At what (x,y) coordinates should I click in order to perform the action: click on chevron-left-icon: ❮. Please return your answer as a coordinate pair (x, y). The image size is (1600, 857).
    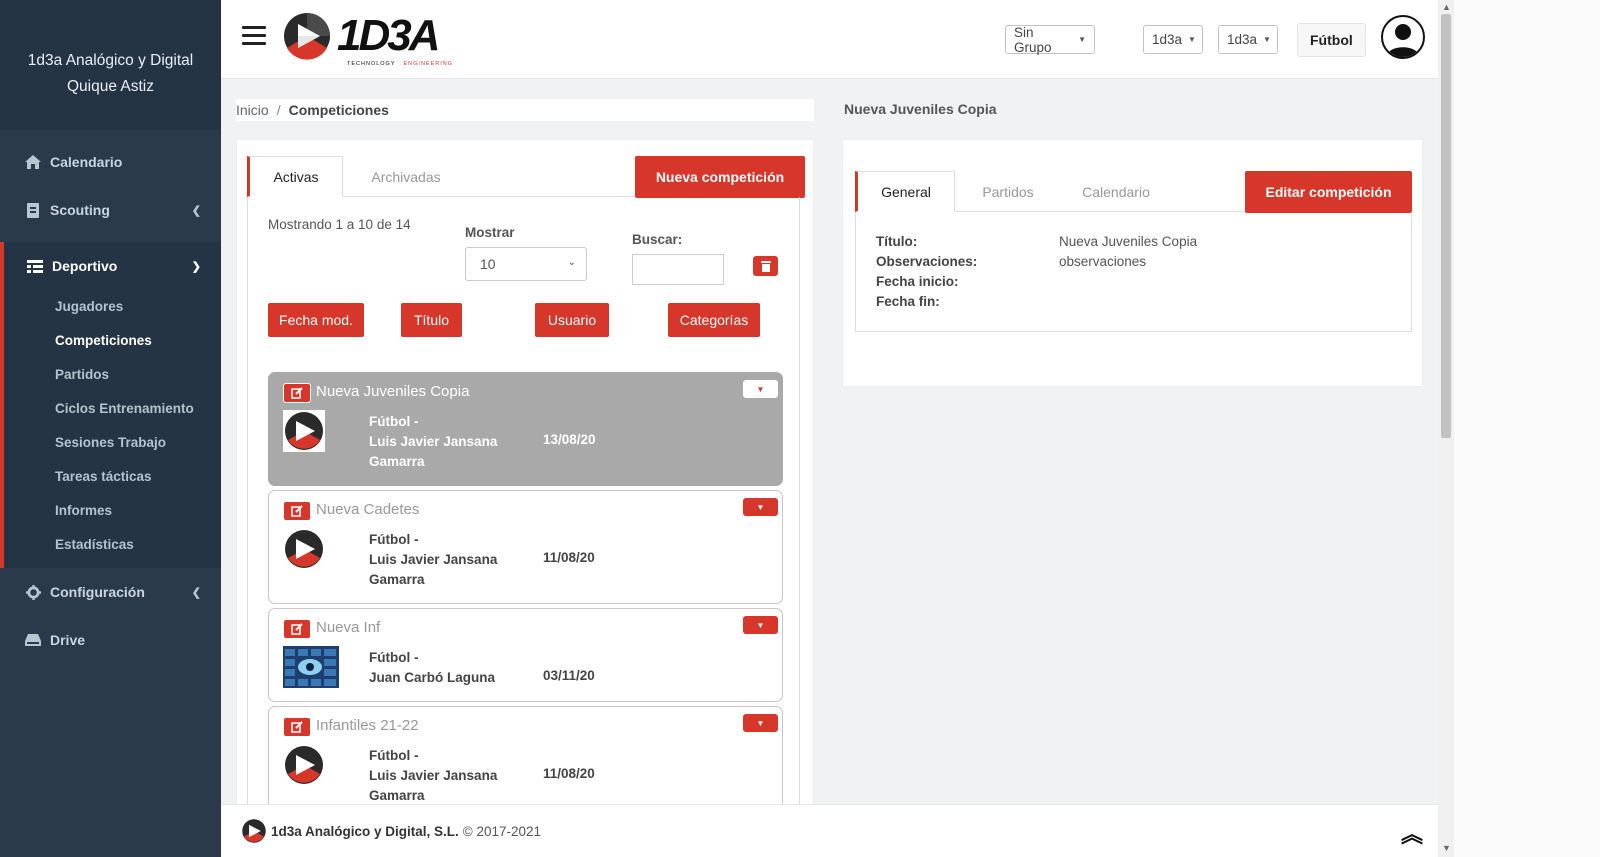
    Looking at the image, I should click on (196, 593).